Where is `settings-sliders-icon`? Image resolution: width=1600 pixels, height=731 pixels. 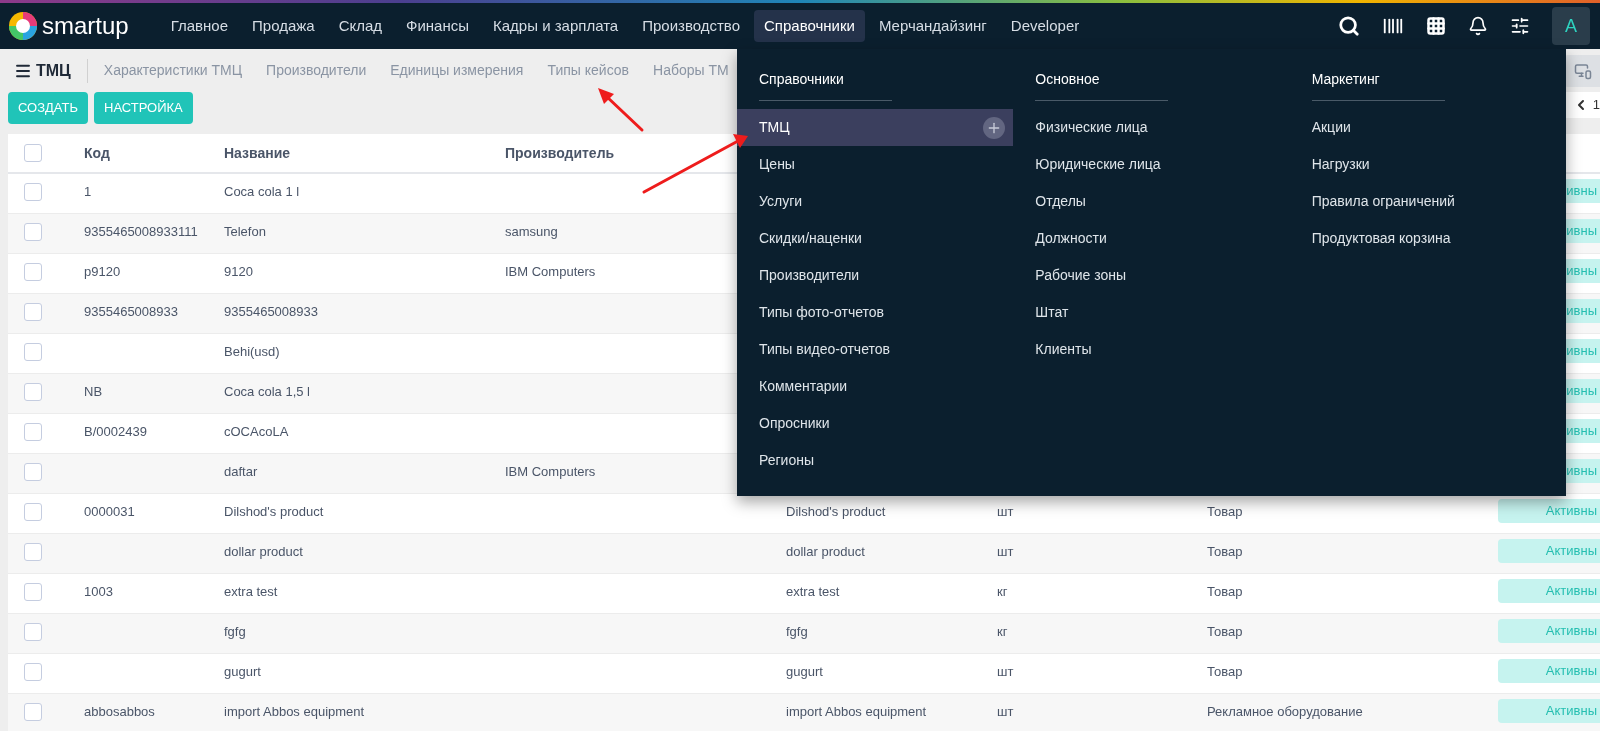
settings-sliders-icon is located at coordinates (1520, 26).